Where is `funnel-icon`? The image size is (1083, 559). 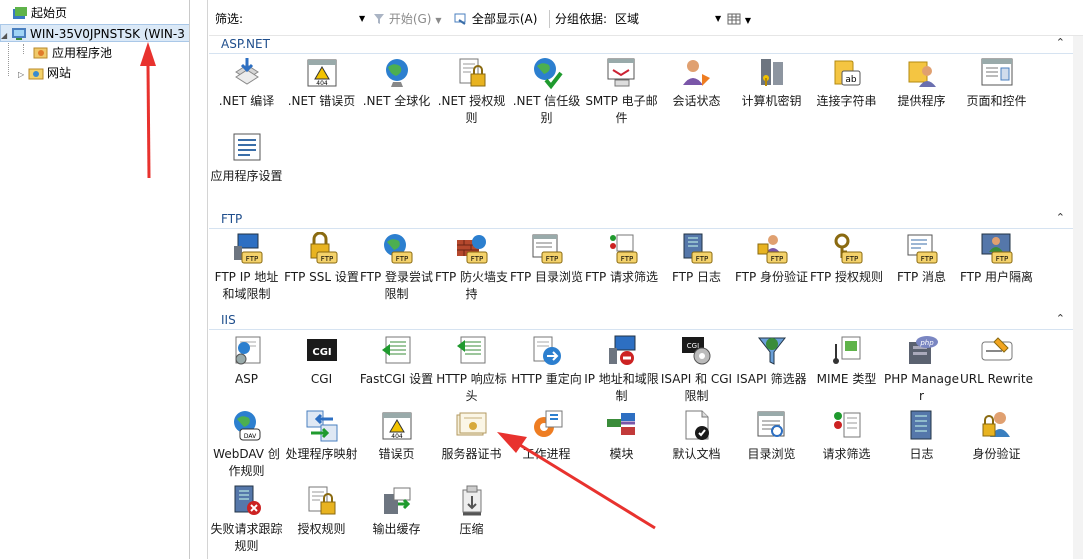 funnel-icon is located at coordinates (379, 19).